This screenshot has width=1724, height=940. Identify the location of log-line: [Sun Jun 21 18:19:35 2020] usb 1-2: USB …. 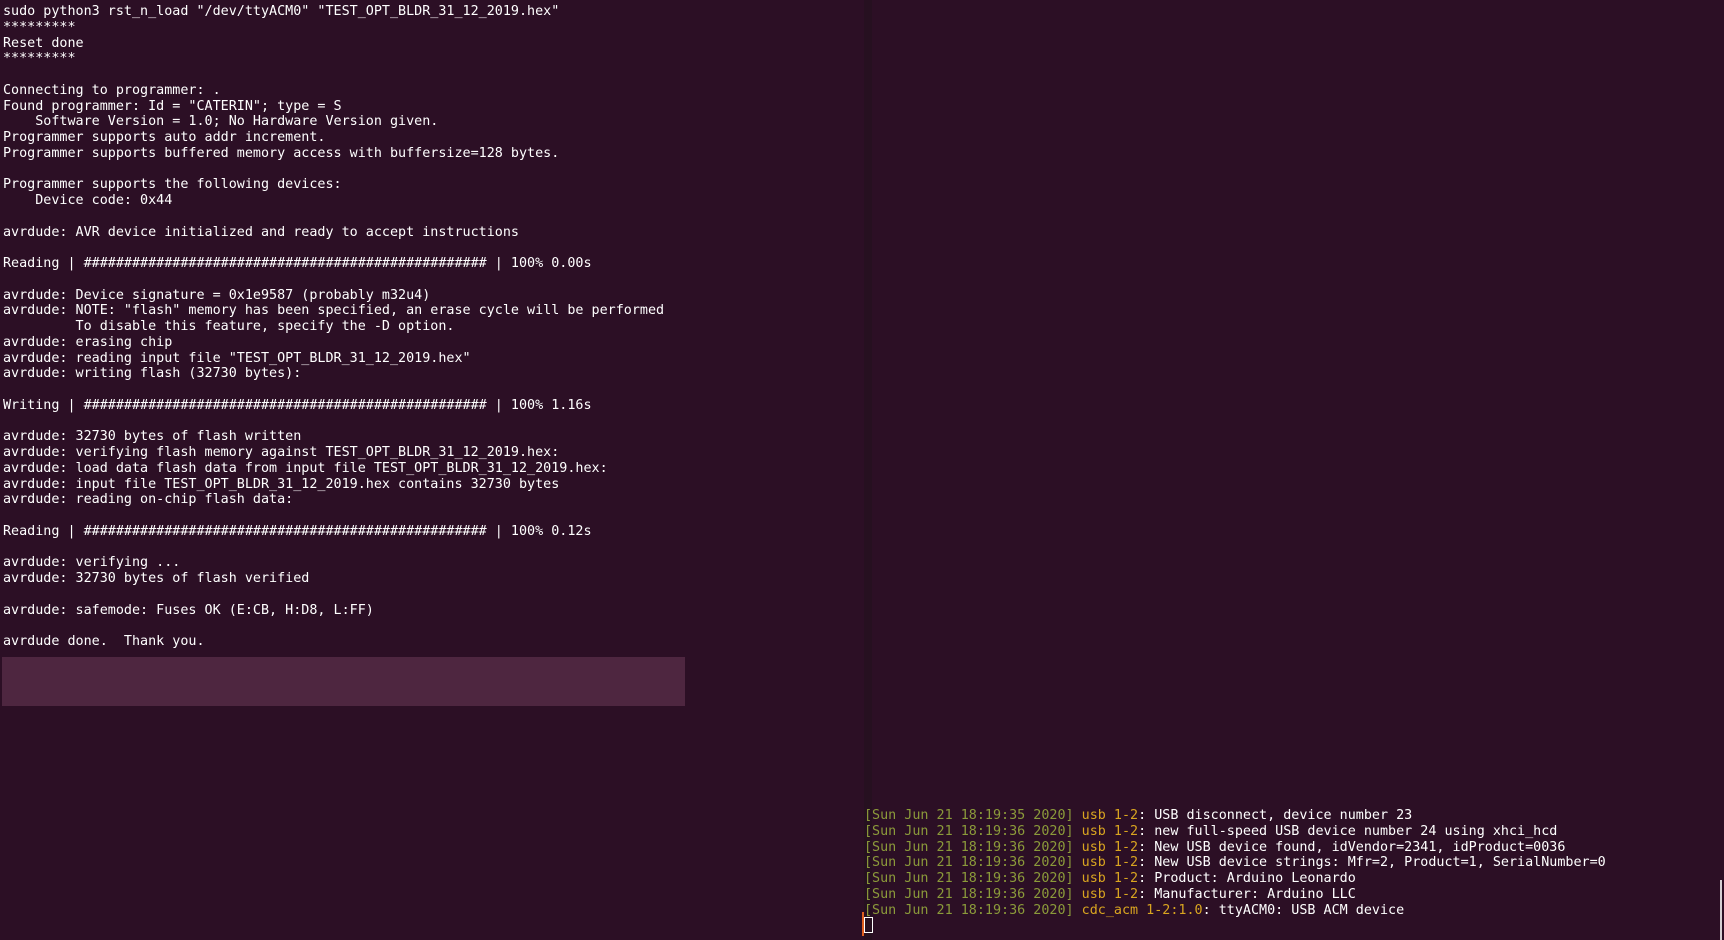
(1235, 816).